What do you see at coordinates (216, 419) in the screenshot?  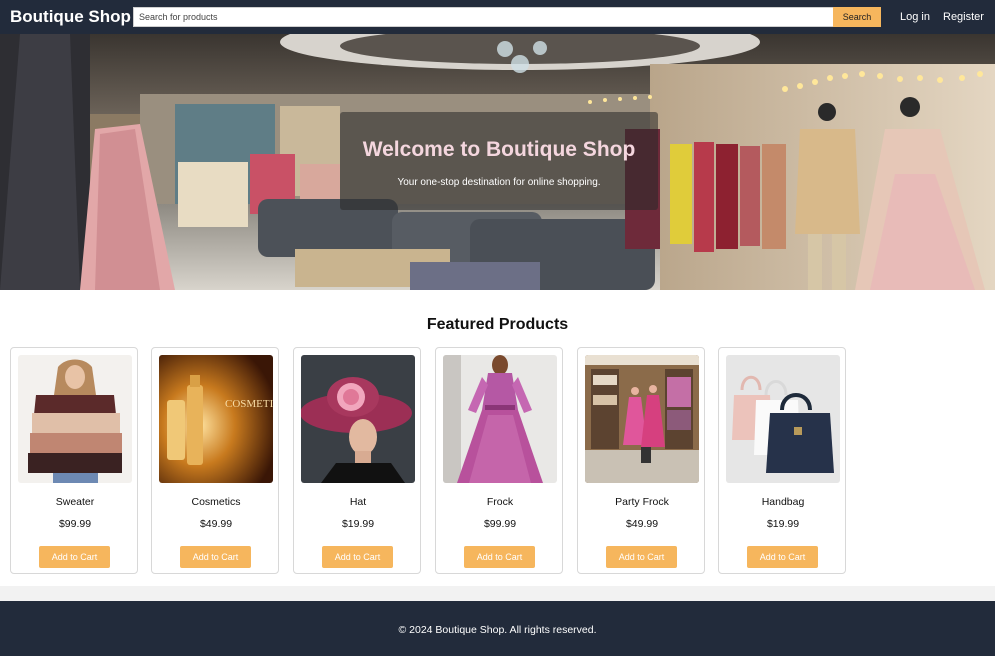 I see `product-image-cosmetics: COSMETI` at bounding box center [216, 419].